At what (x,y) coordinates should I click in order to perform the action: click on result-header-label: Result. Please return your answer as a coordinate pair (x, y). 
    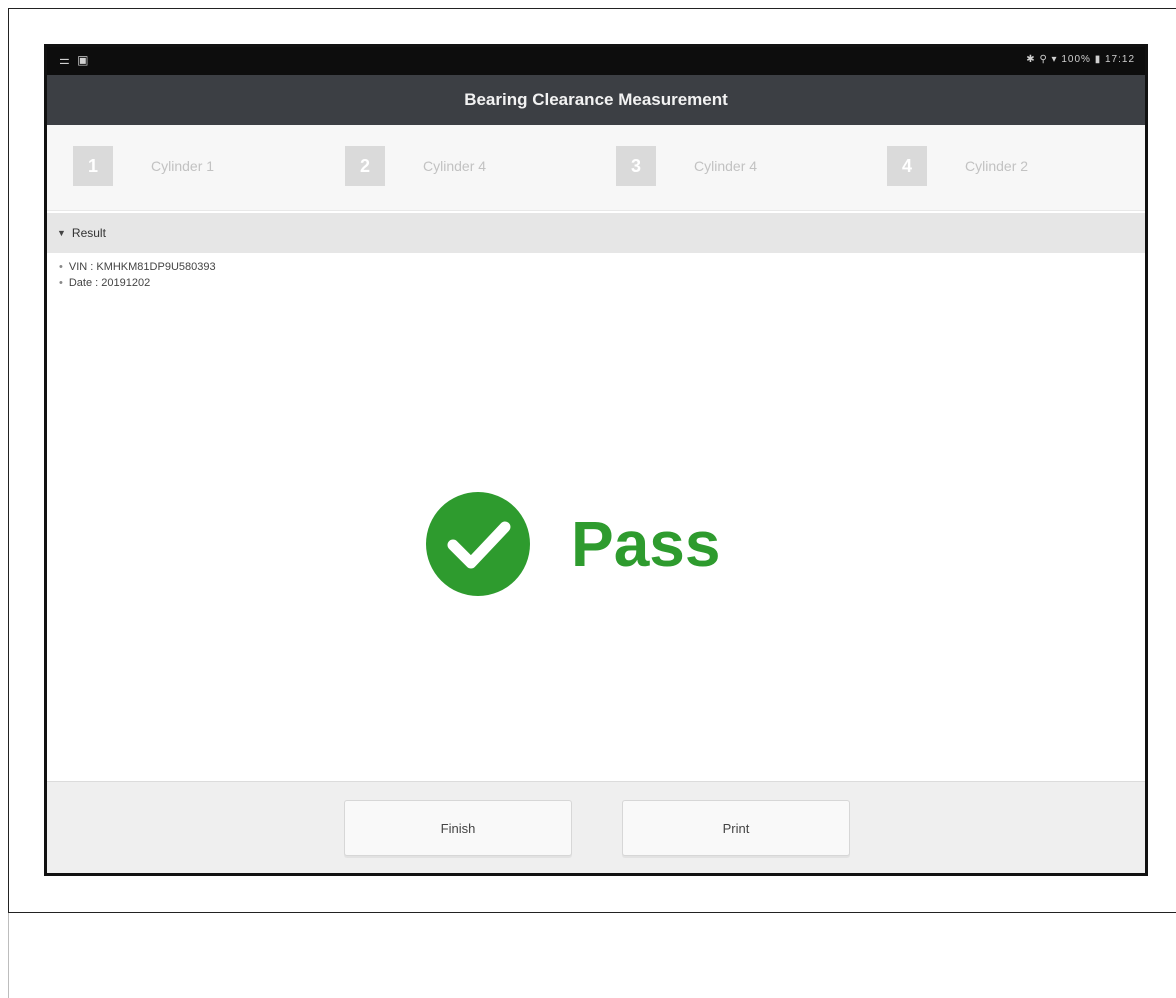
    Looking at the image, I should click on (88, 233).